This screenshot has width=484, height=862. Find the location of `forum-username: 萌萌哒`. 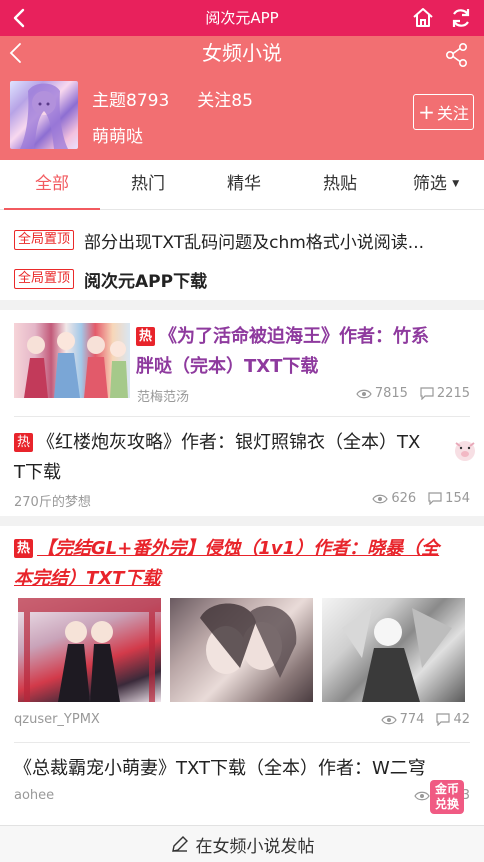

forum-username: 萌萌哒 is located at coordinates (117, 137).